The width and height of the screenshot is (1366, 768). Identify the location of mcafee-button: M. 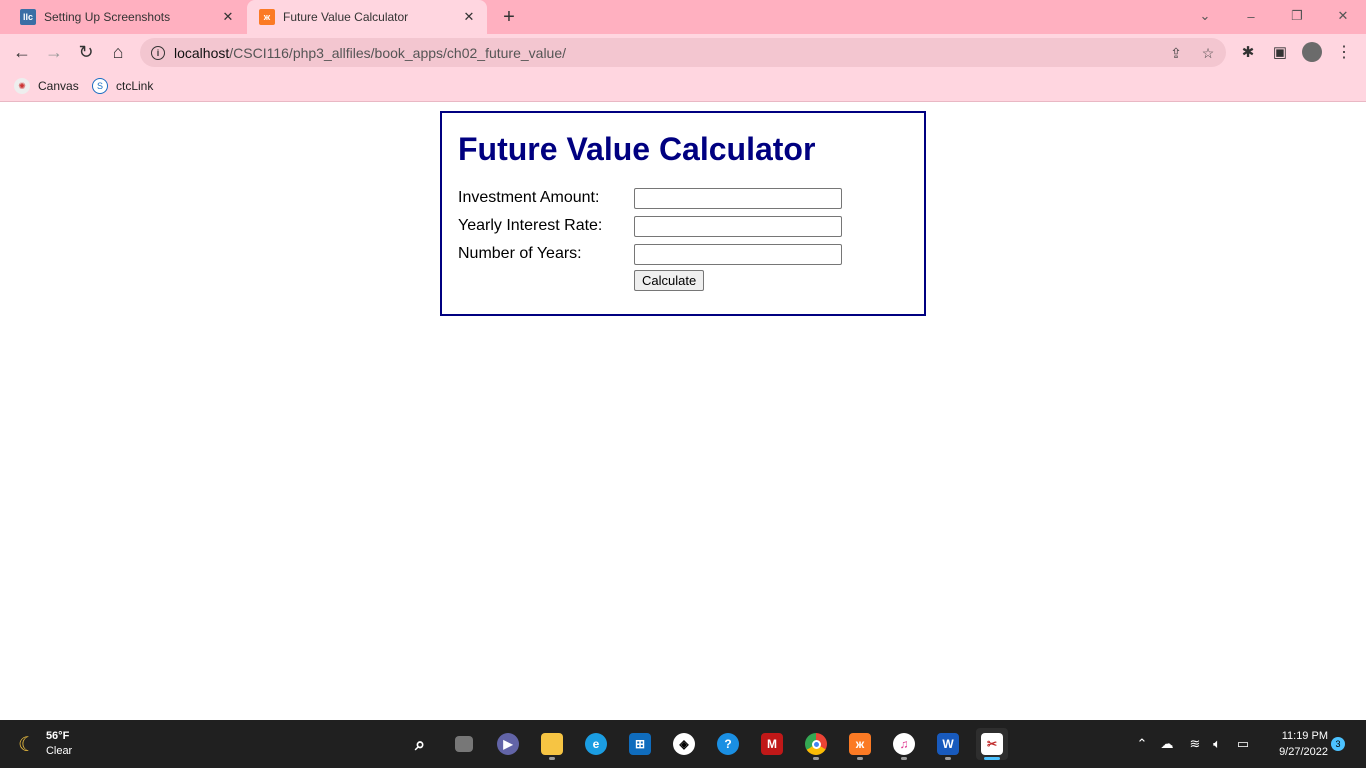
(772, 744).